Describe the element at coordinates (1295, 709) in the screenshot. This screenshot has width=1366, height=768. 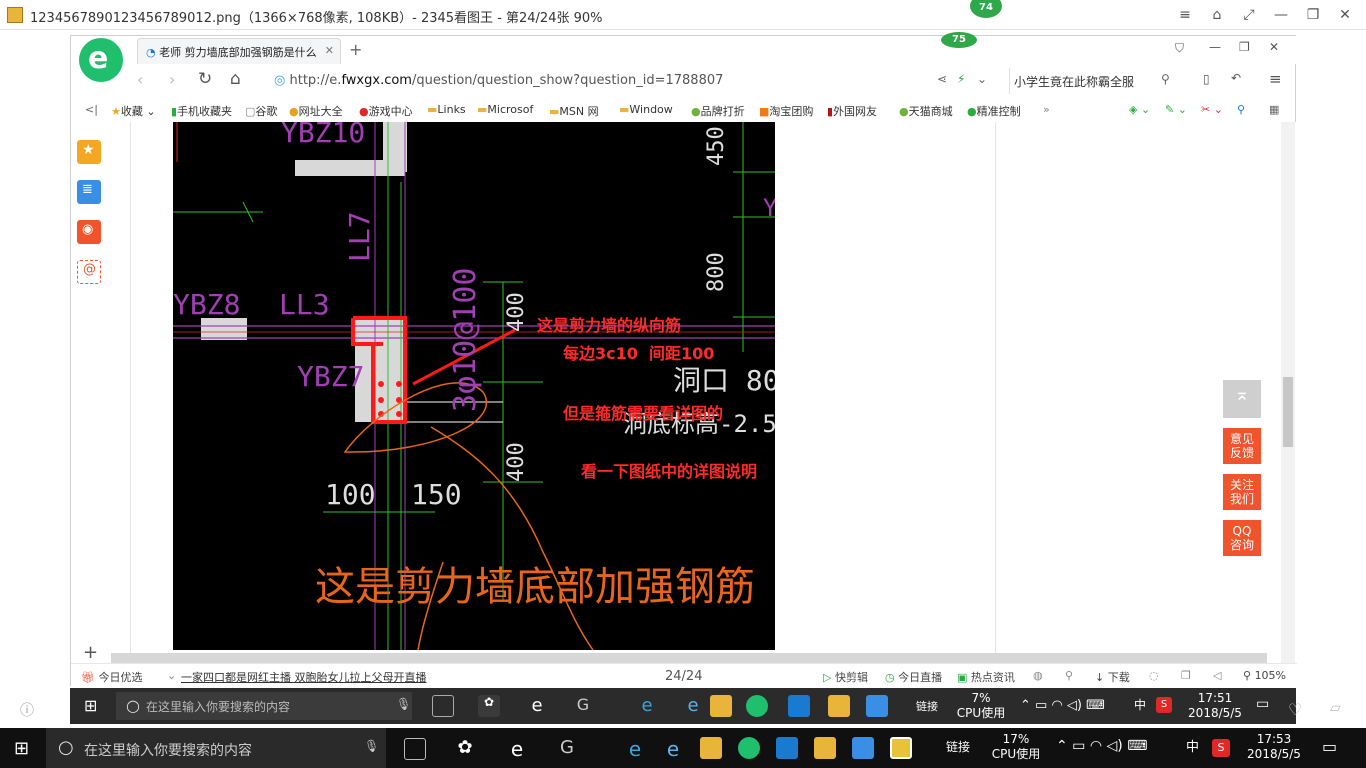
I see `viewer-heart-icon: ♡` at that location.